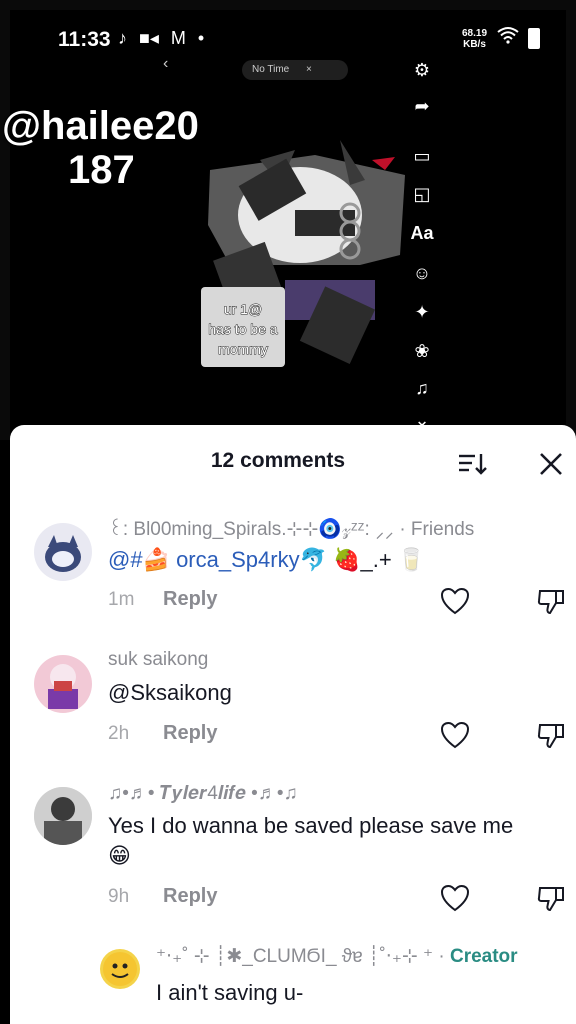  Describe the element at coordinates (551, 464) in the screenshot. I see `close-icon` at that location.